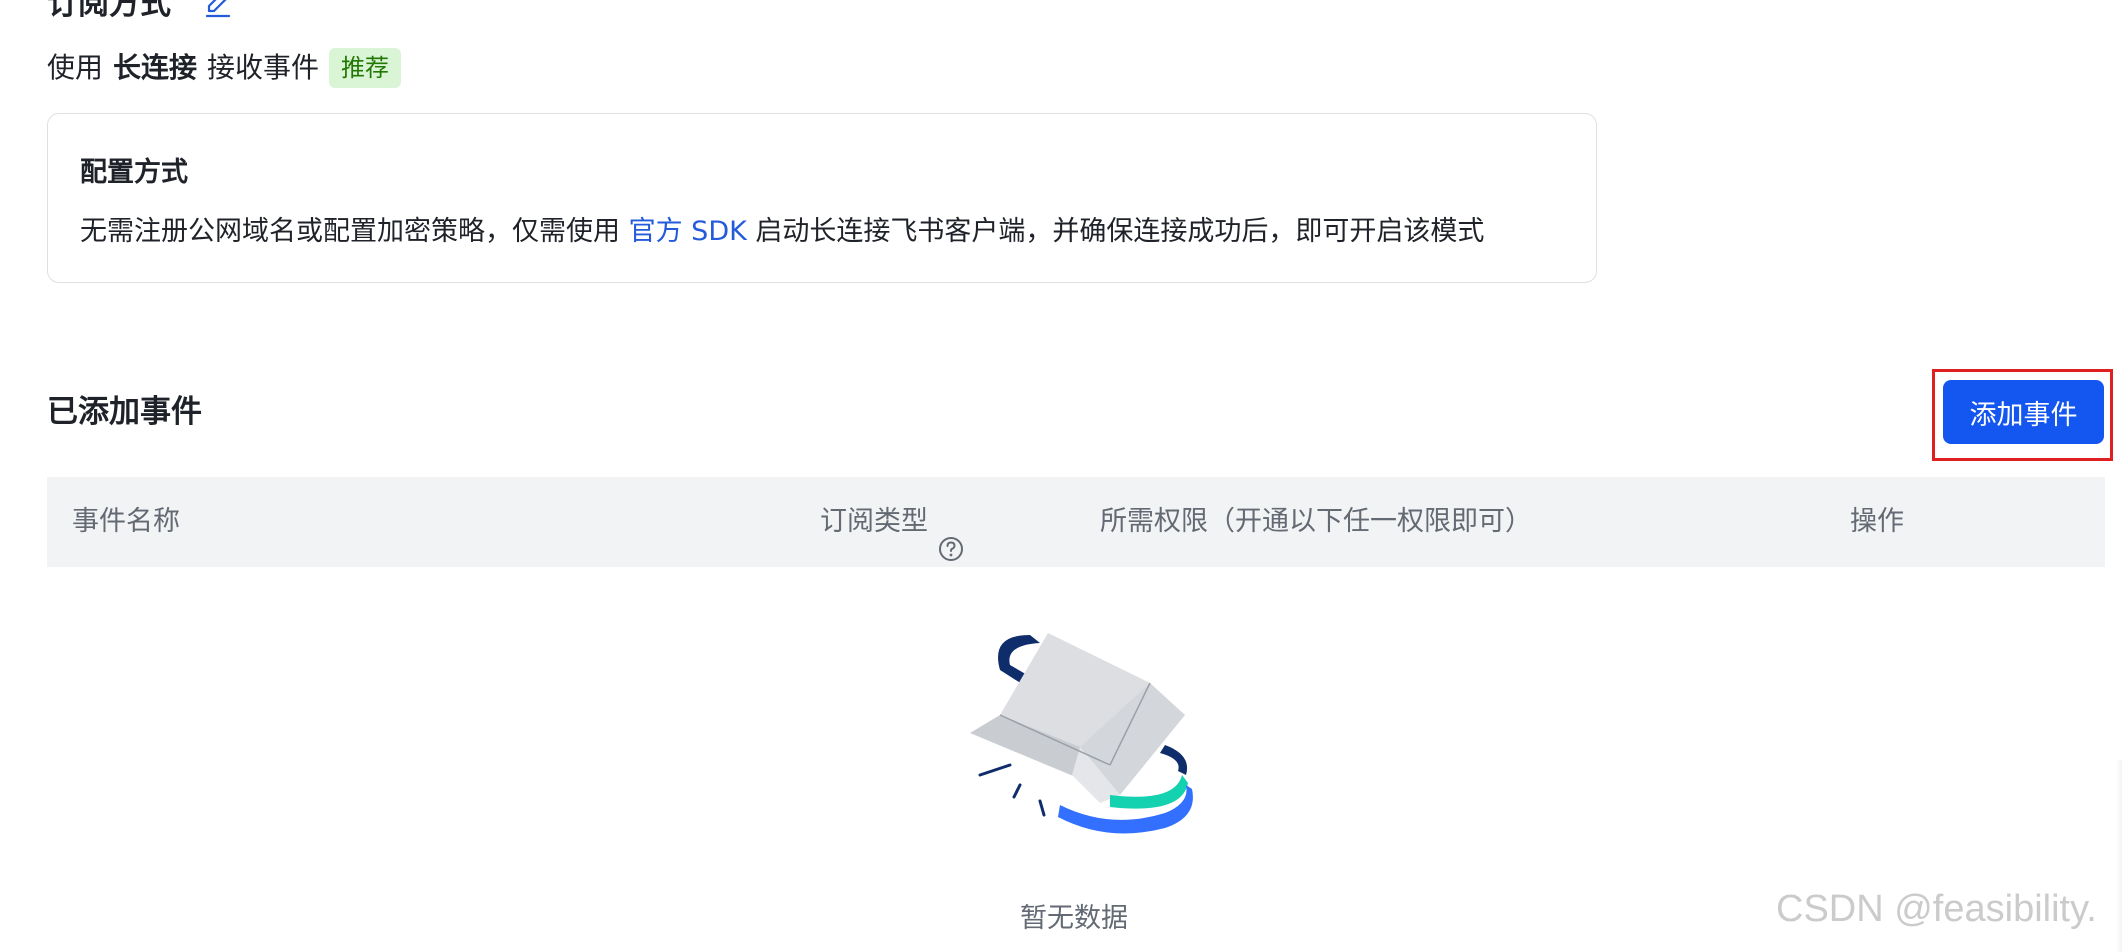  I want to click on subscription-title-text: 订阅方式, so click(109, 11).